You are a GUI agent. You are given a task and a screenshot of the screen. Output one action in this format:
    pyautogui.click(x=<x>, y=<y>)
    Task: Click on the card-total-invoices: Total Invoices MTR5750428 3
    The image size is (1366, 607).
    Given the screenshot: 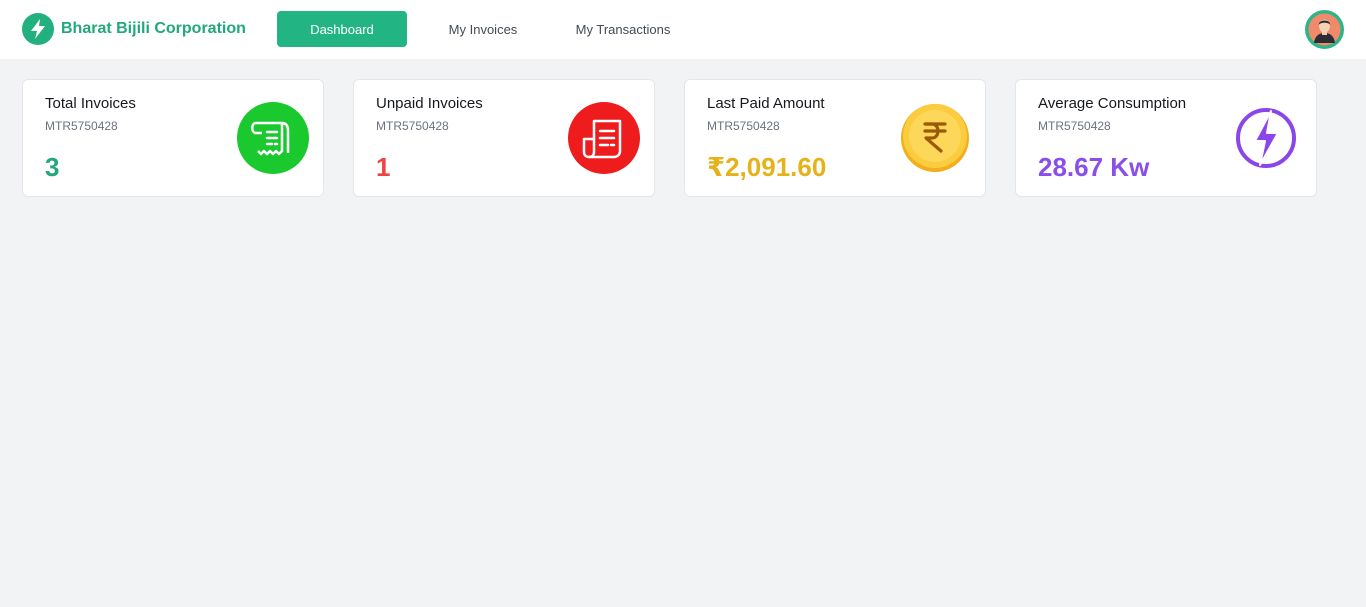 What is the action you would take?
    pyautogui.click(x=173, y=138)
    